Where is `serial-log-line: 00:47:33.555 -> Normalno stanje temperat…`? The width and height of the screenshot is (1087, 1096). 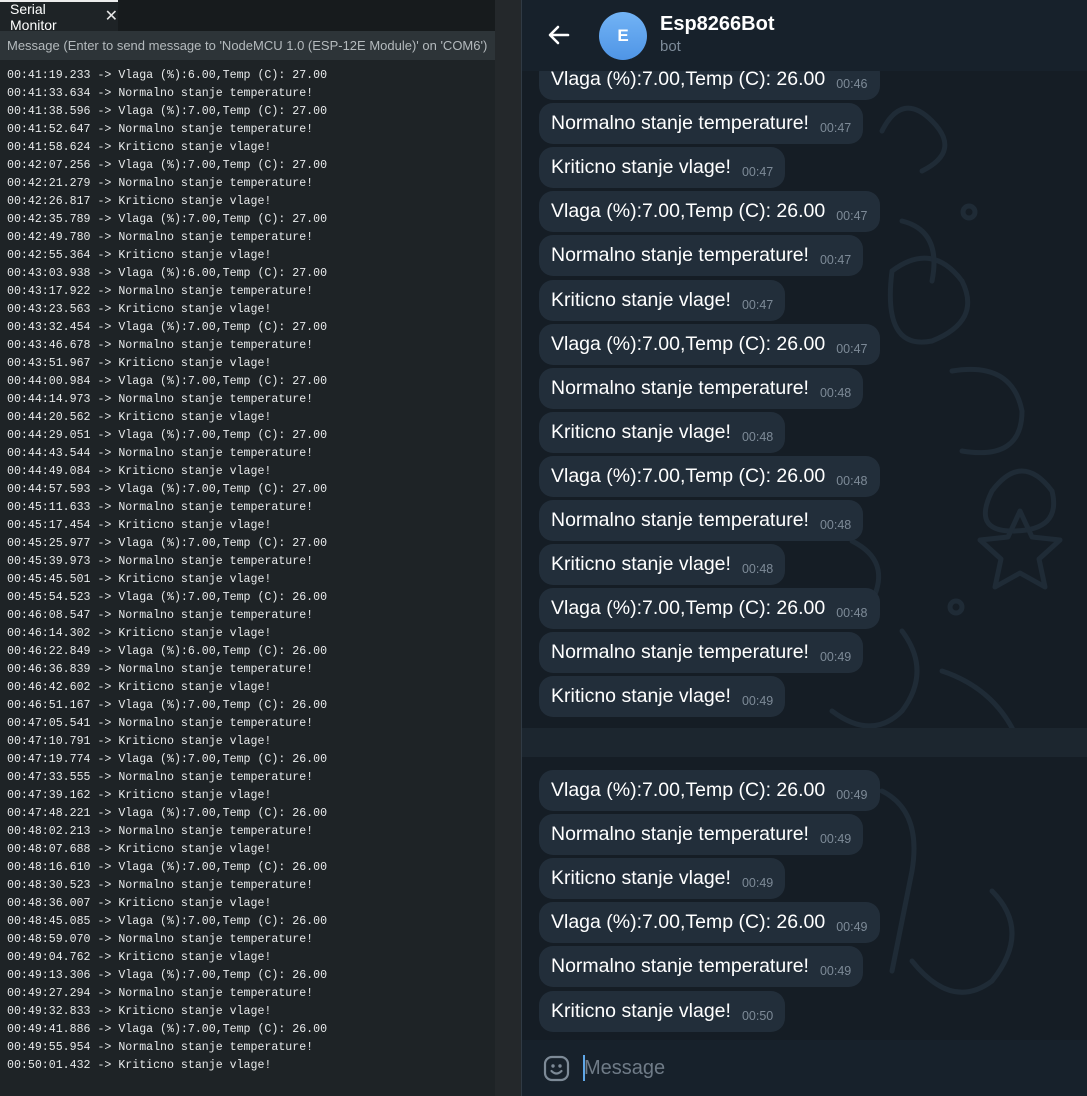 serial-log-line: 00:47:33.555 -> Normalno stanje temperat… is located at coordinates (160, 777).